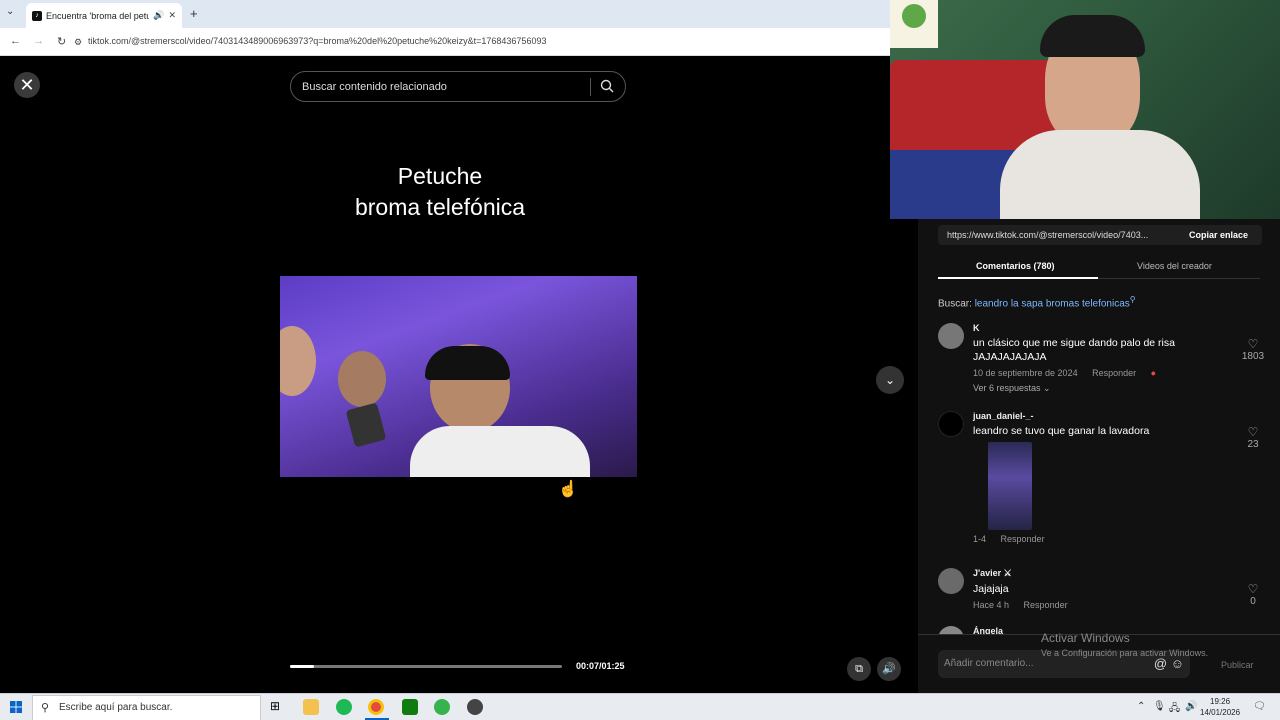 This screenshot has width=1280, height=720. Describe the element at coordinates (890, 380) in the screenshot. I see `next-video-chevron-icon: ⌄` at that location.